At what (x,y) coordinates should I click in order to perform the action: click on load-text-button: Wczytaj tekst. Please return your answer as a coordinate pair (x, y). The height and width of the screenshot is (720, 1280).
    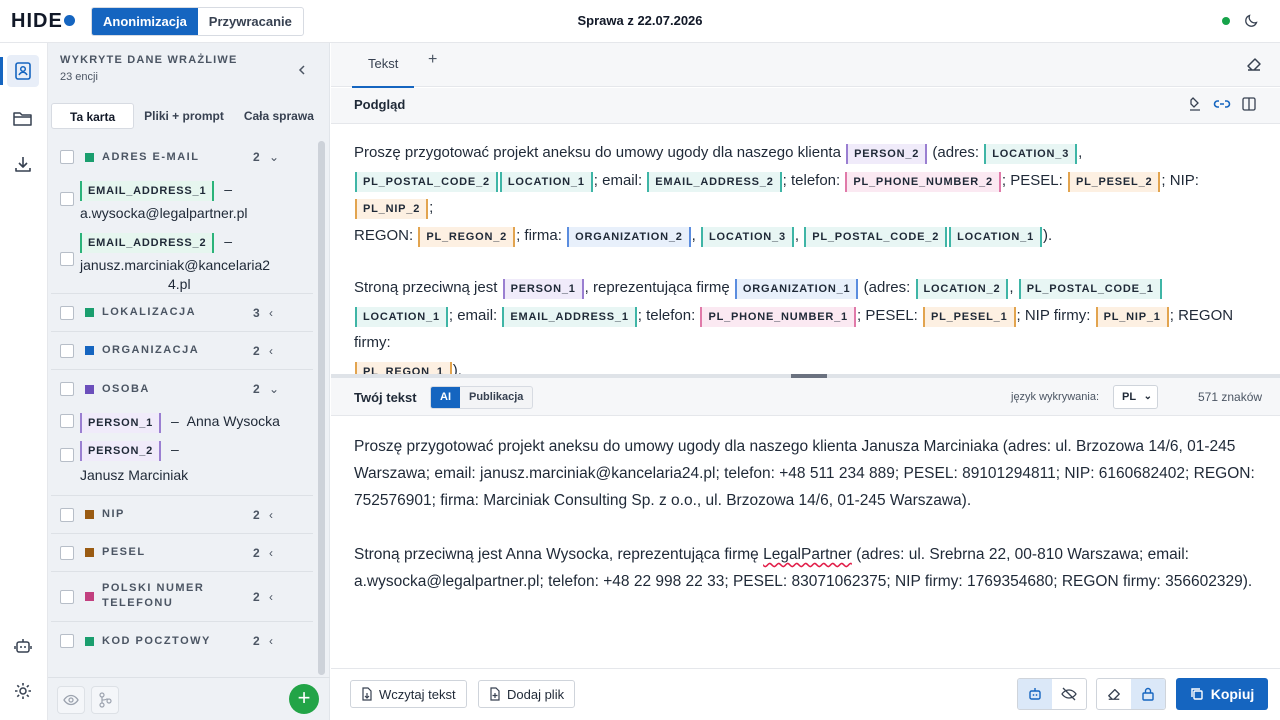
    Looking at the image, I should click on (408, 694).